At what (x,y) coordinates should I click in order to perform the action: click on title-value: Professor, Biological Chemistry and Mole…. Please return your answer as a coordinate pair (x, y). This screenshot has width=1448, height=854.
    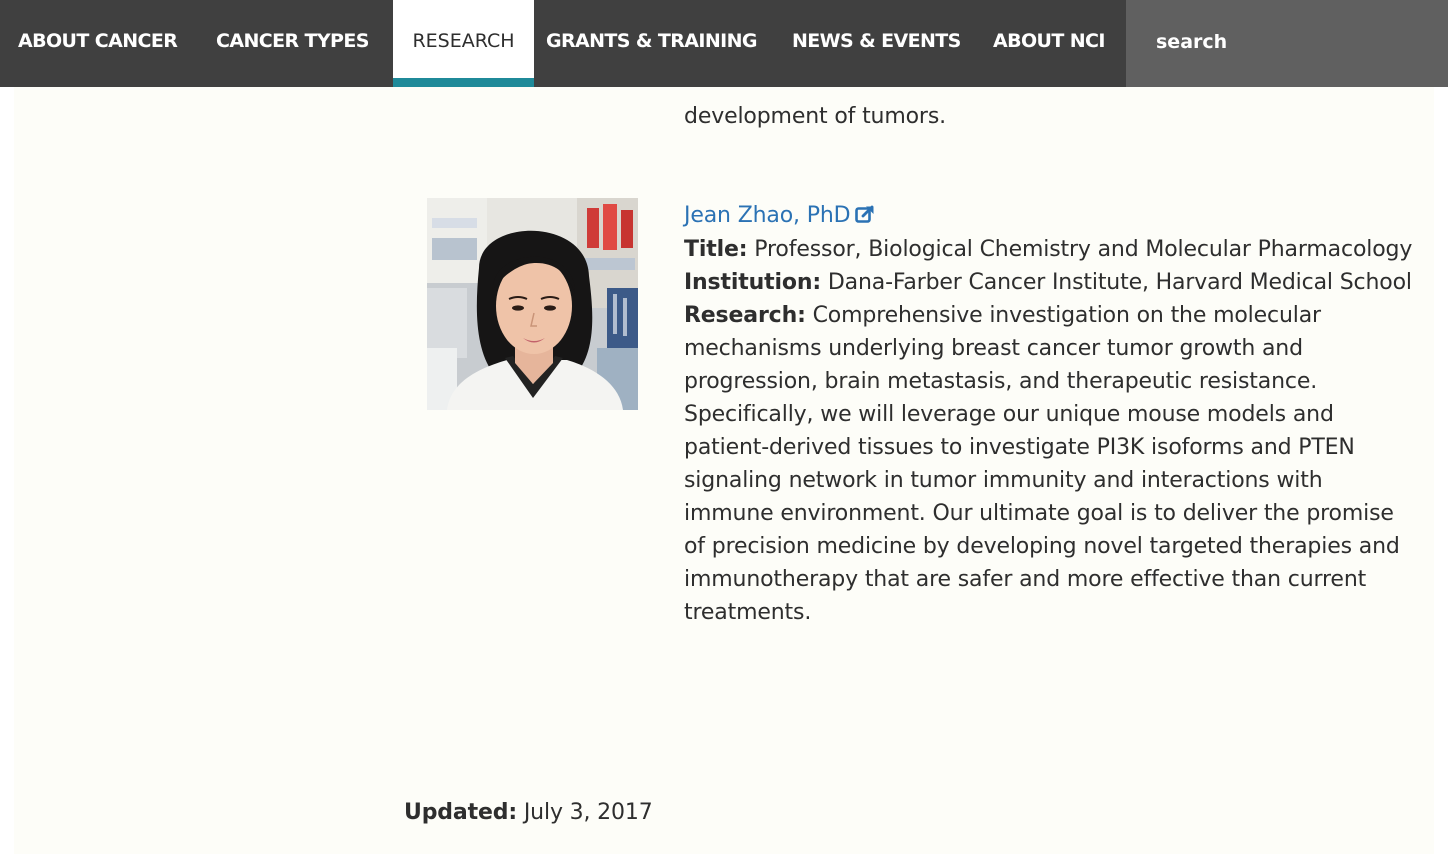
    Looking at the image, I should click on (1083, 249).